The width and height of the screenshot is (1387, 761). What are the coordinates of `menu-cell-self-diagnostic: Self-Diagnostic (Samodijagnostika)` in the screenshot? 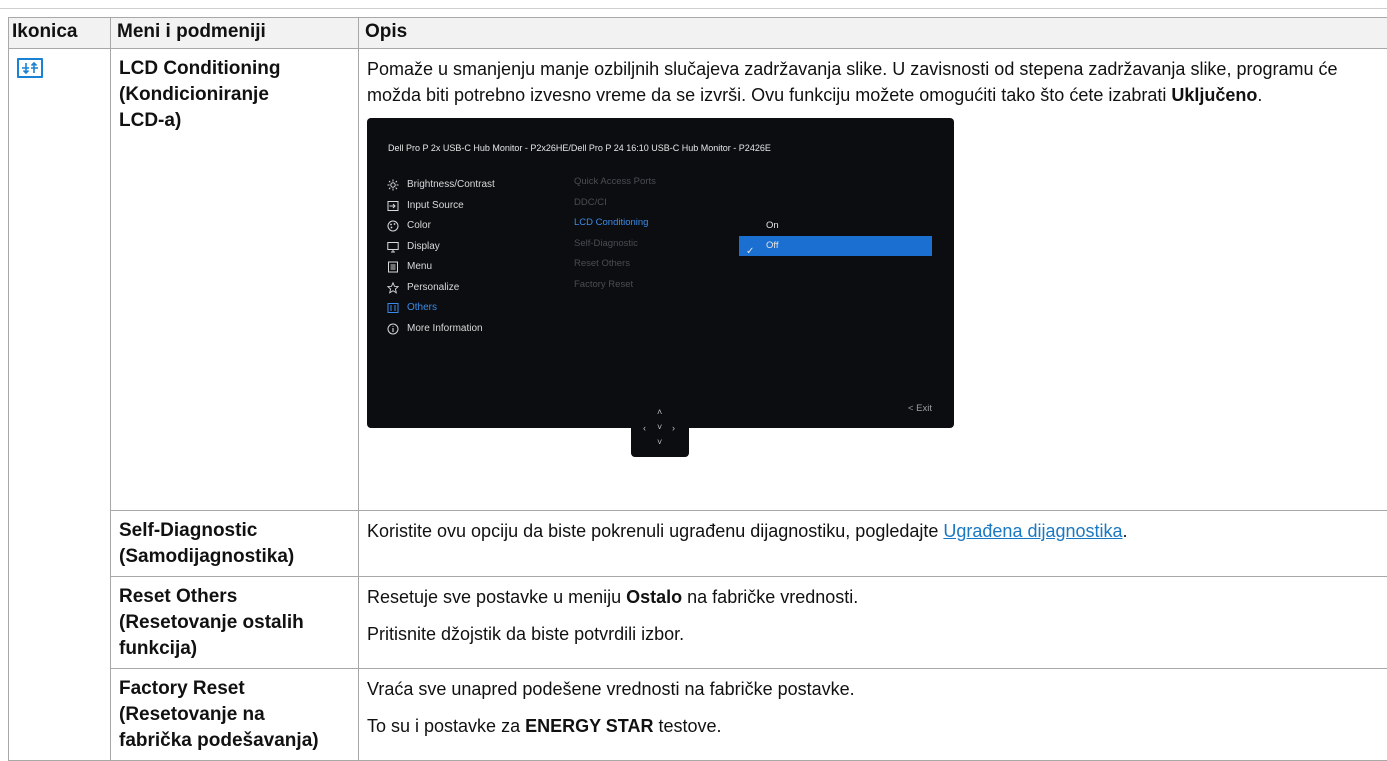 It's located at (235, 544).